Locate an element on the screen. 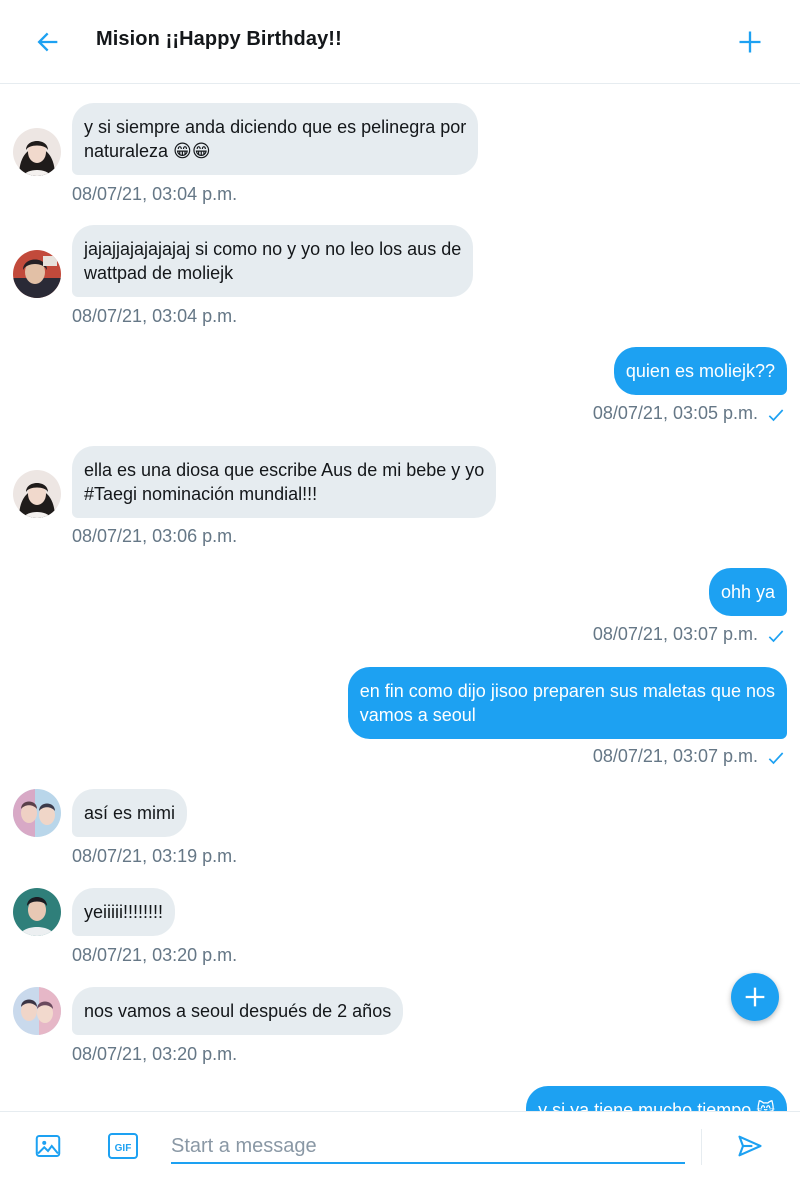 The width and height of the screenshot is (800, 1181). message-text-line: quien es moliejk?? is located at coordinates (700, 371).